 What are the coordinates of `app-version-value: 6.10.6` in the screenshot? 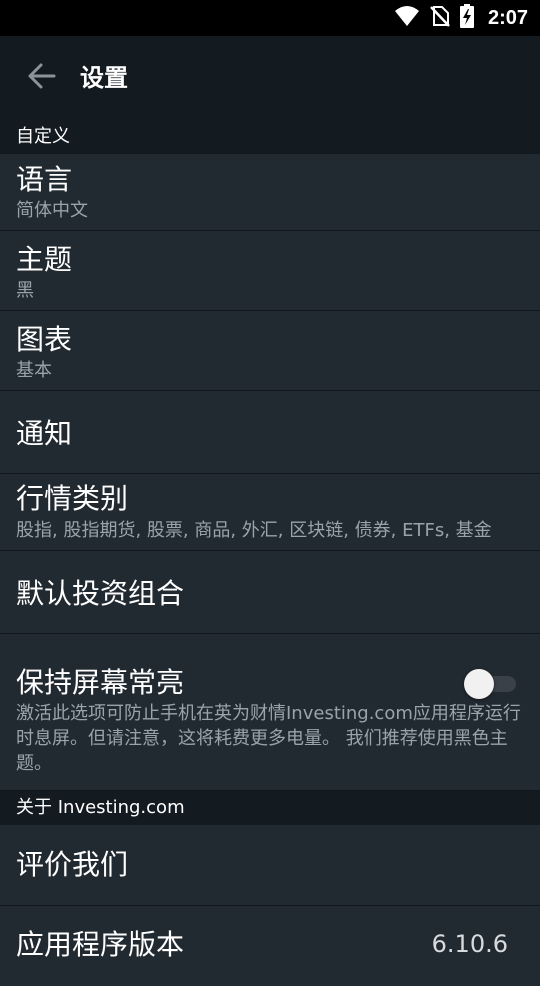 It's located at (469, 944).